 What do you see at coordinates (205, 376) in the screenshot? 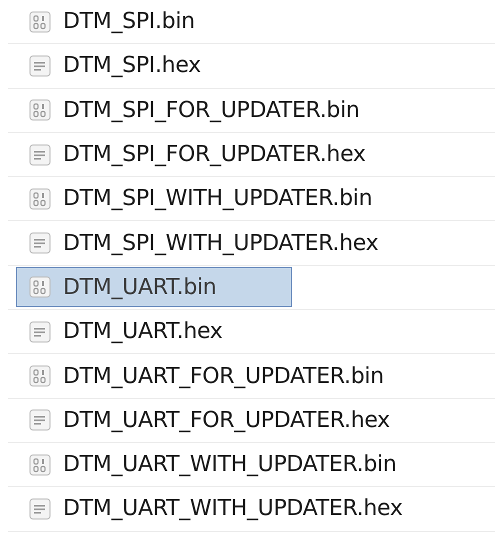
I see `file-item: DTM_UART_FOR_UPDATER.bin` at bounding box center [205, 376].